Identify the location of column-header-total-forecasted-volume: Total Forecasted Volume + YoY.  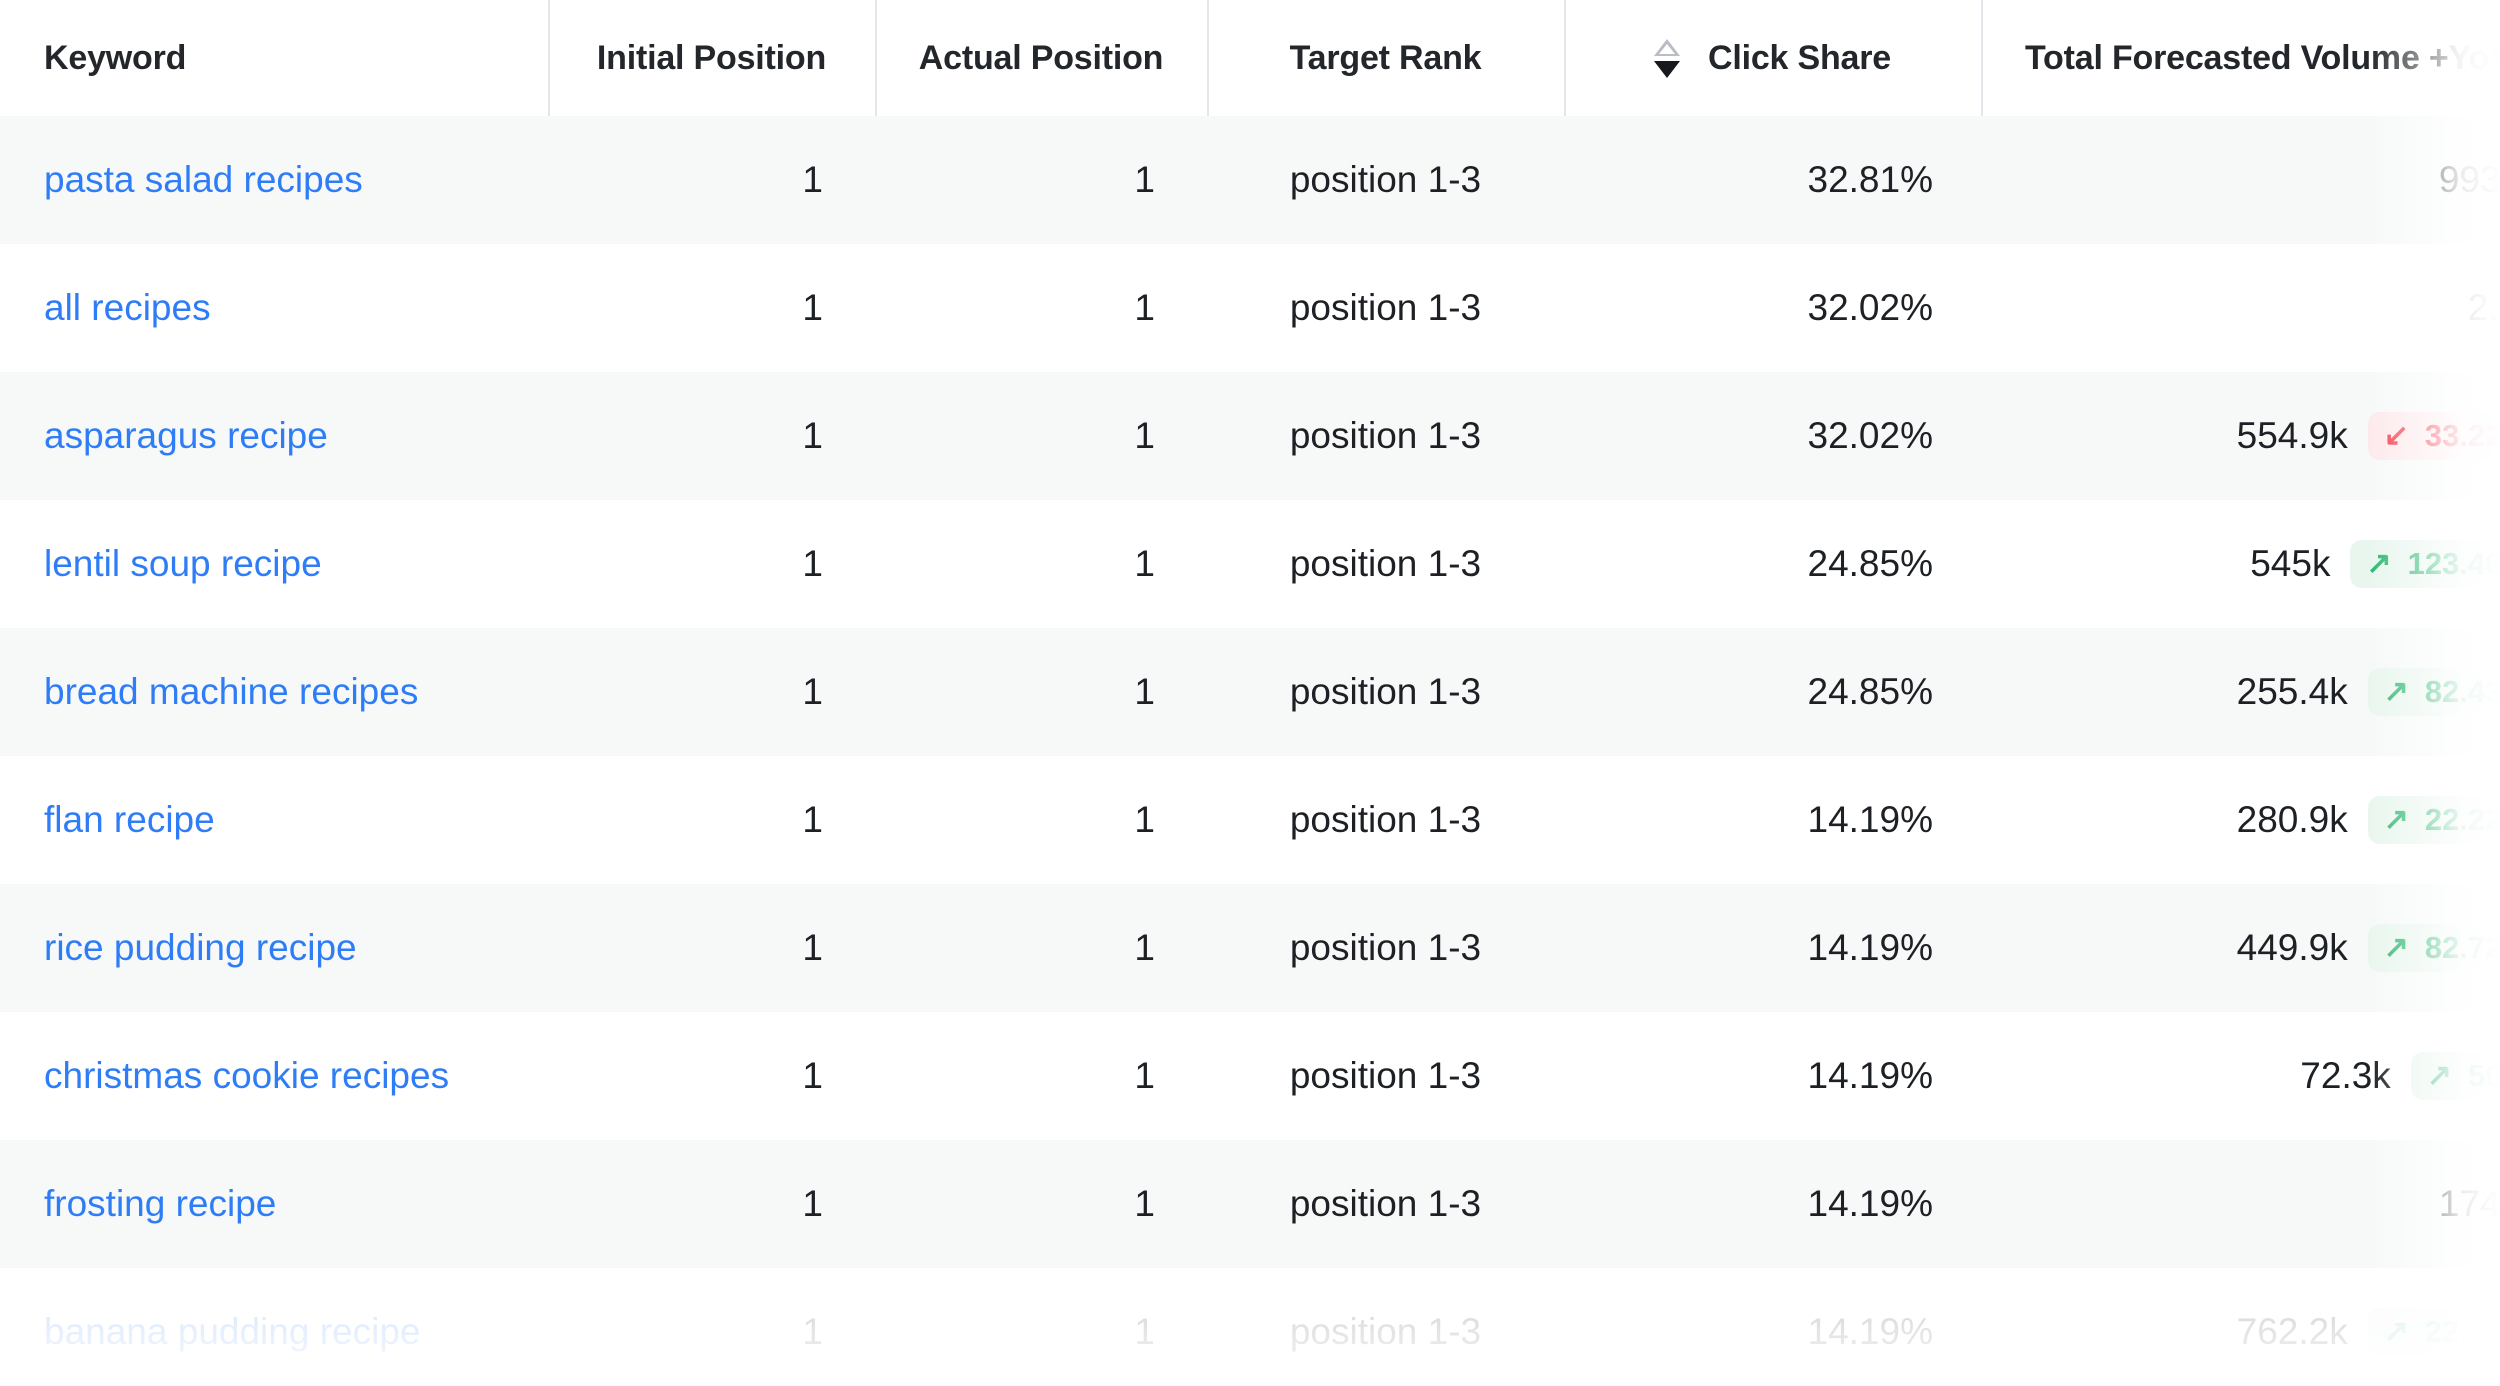
(2240, 58).